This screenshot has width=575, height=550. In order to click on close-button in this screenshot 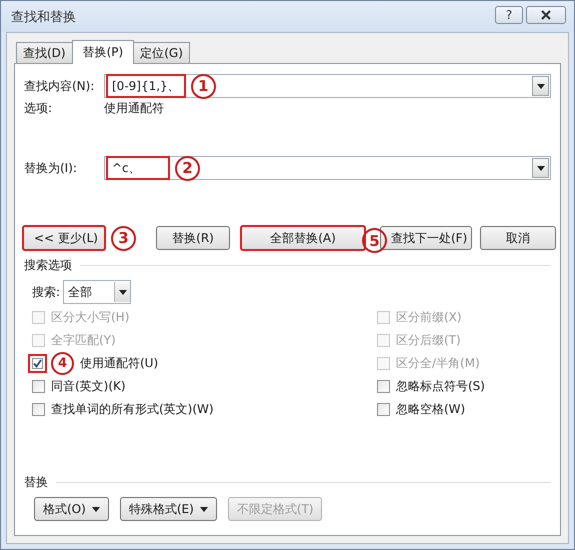, I will do `click(546, 15)`.